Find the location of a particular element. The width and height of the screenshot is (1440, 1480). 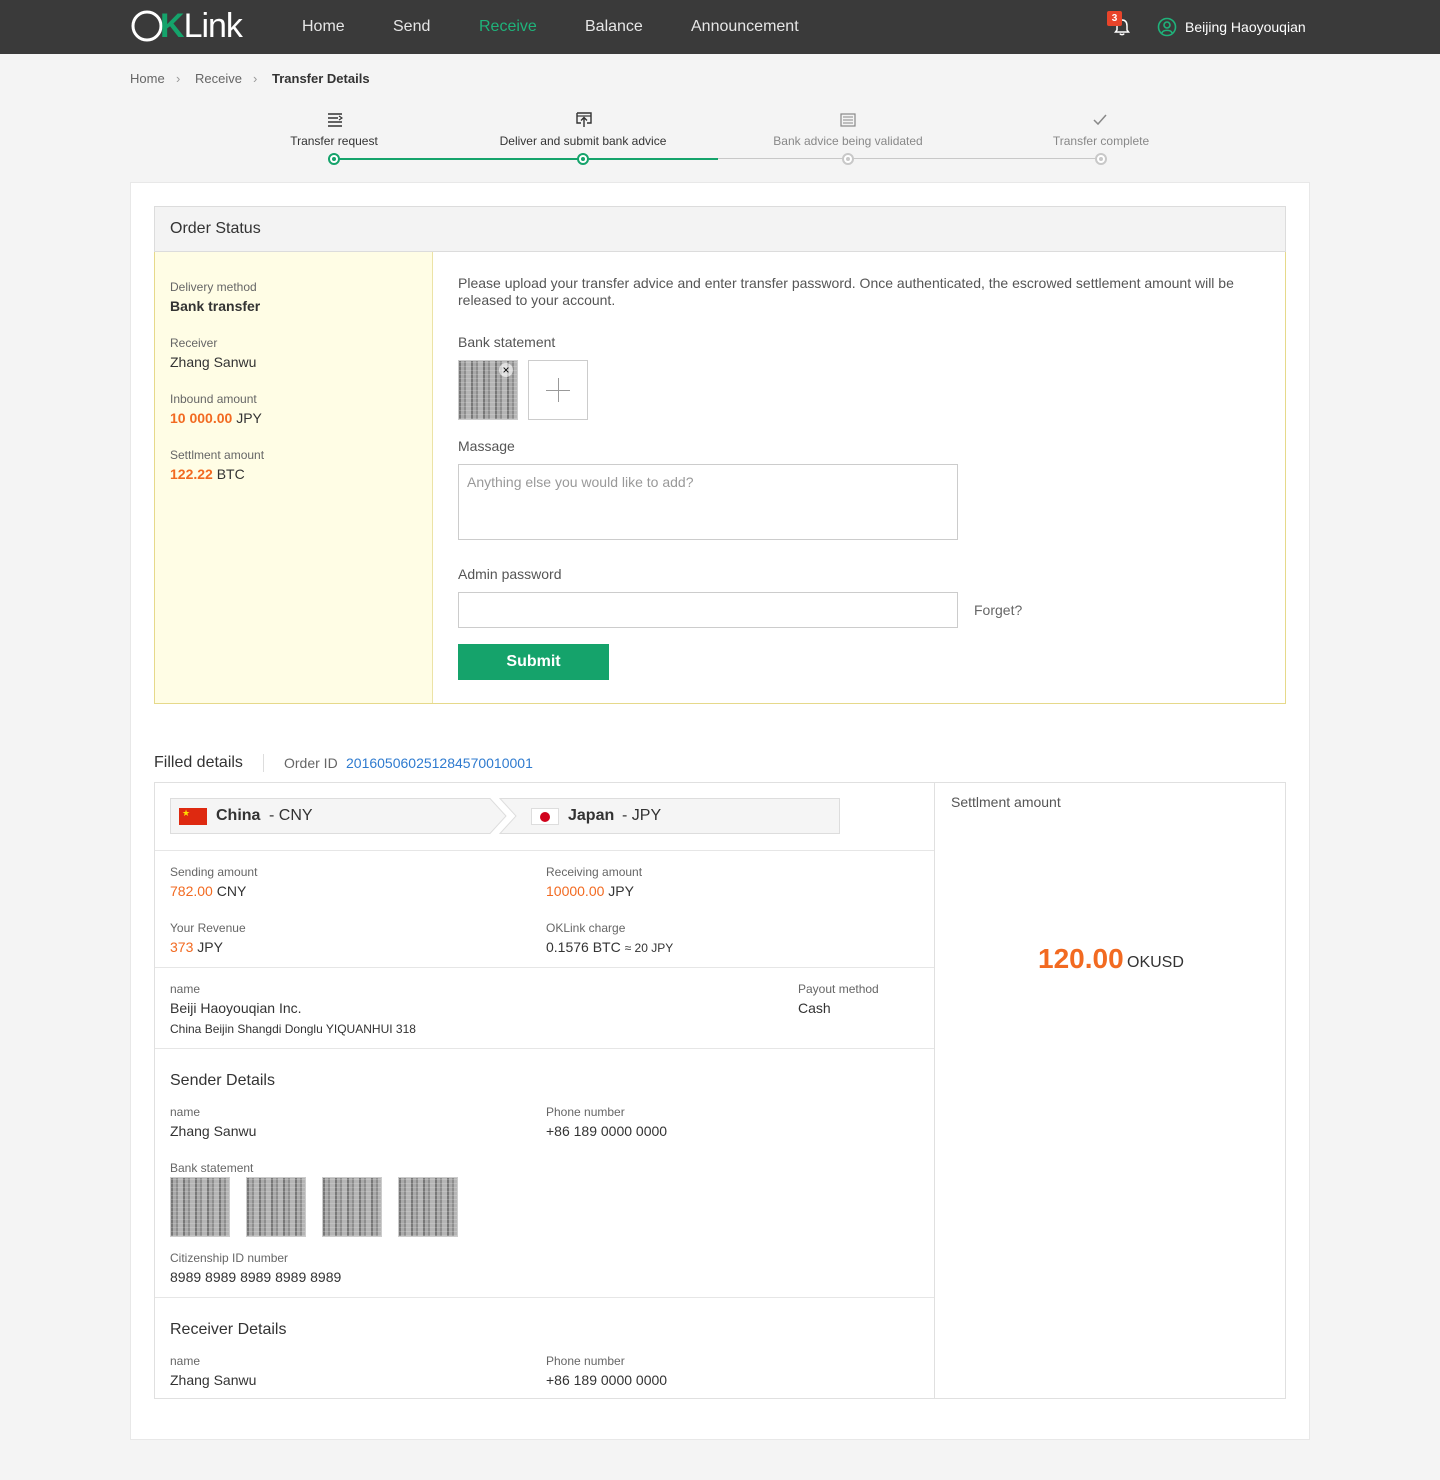

message-input is located at coordinates (708, 502).